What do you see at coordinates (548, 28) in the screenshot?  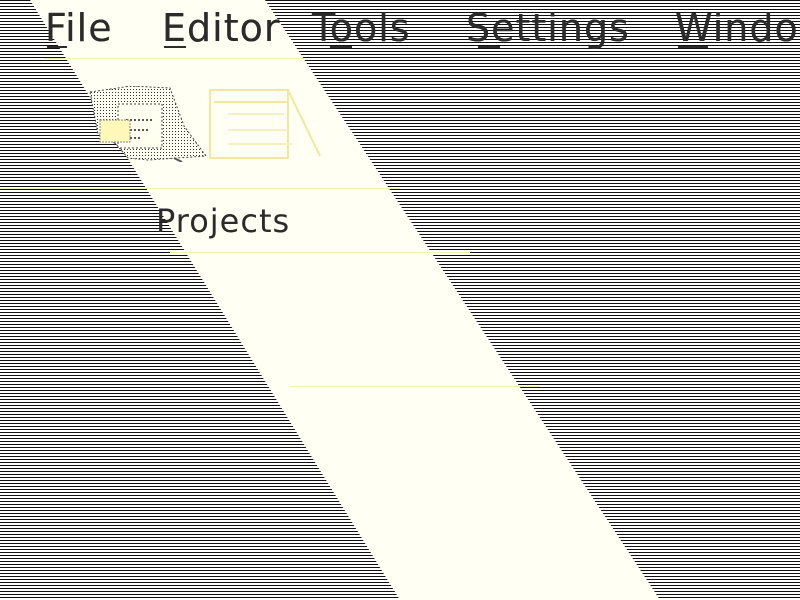 I see `menu-settings: Settings` at bounding box center [548, 28].